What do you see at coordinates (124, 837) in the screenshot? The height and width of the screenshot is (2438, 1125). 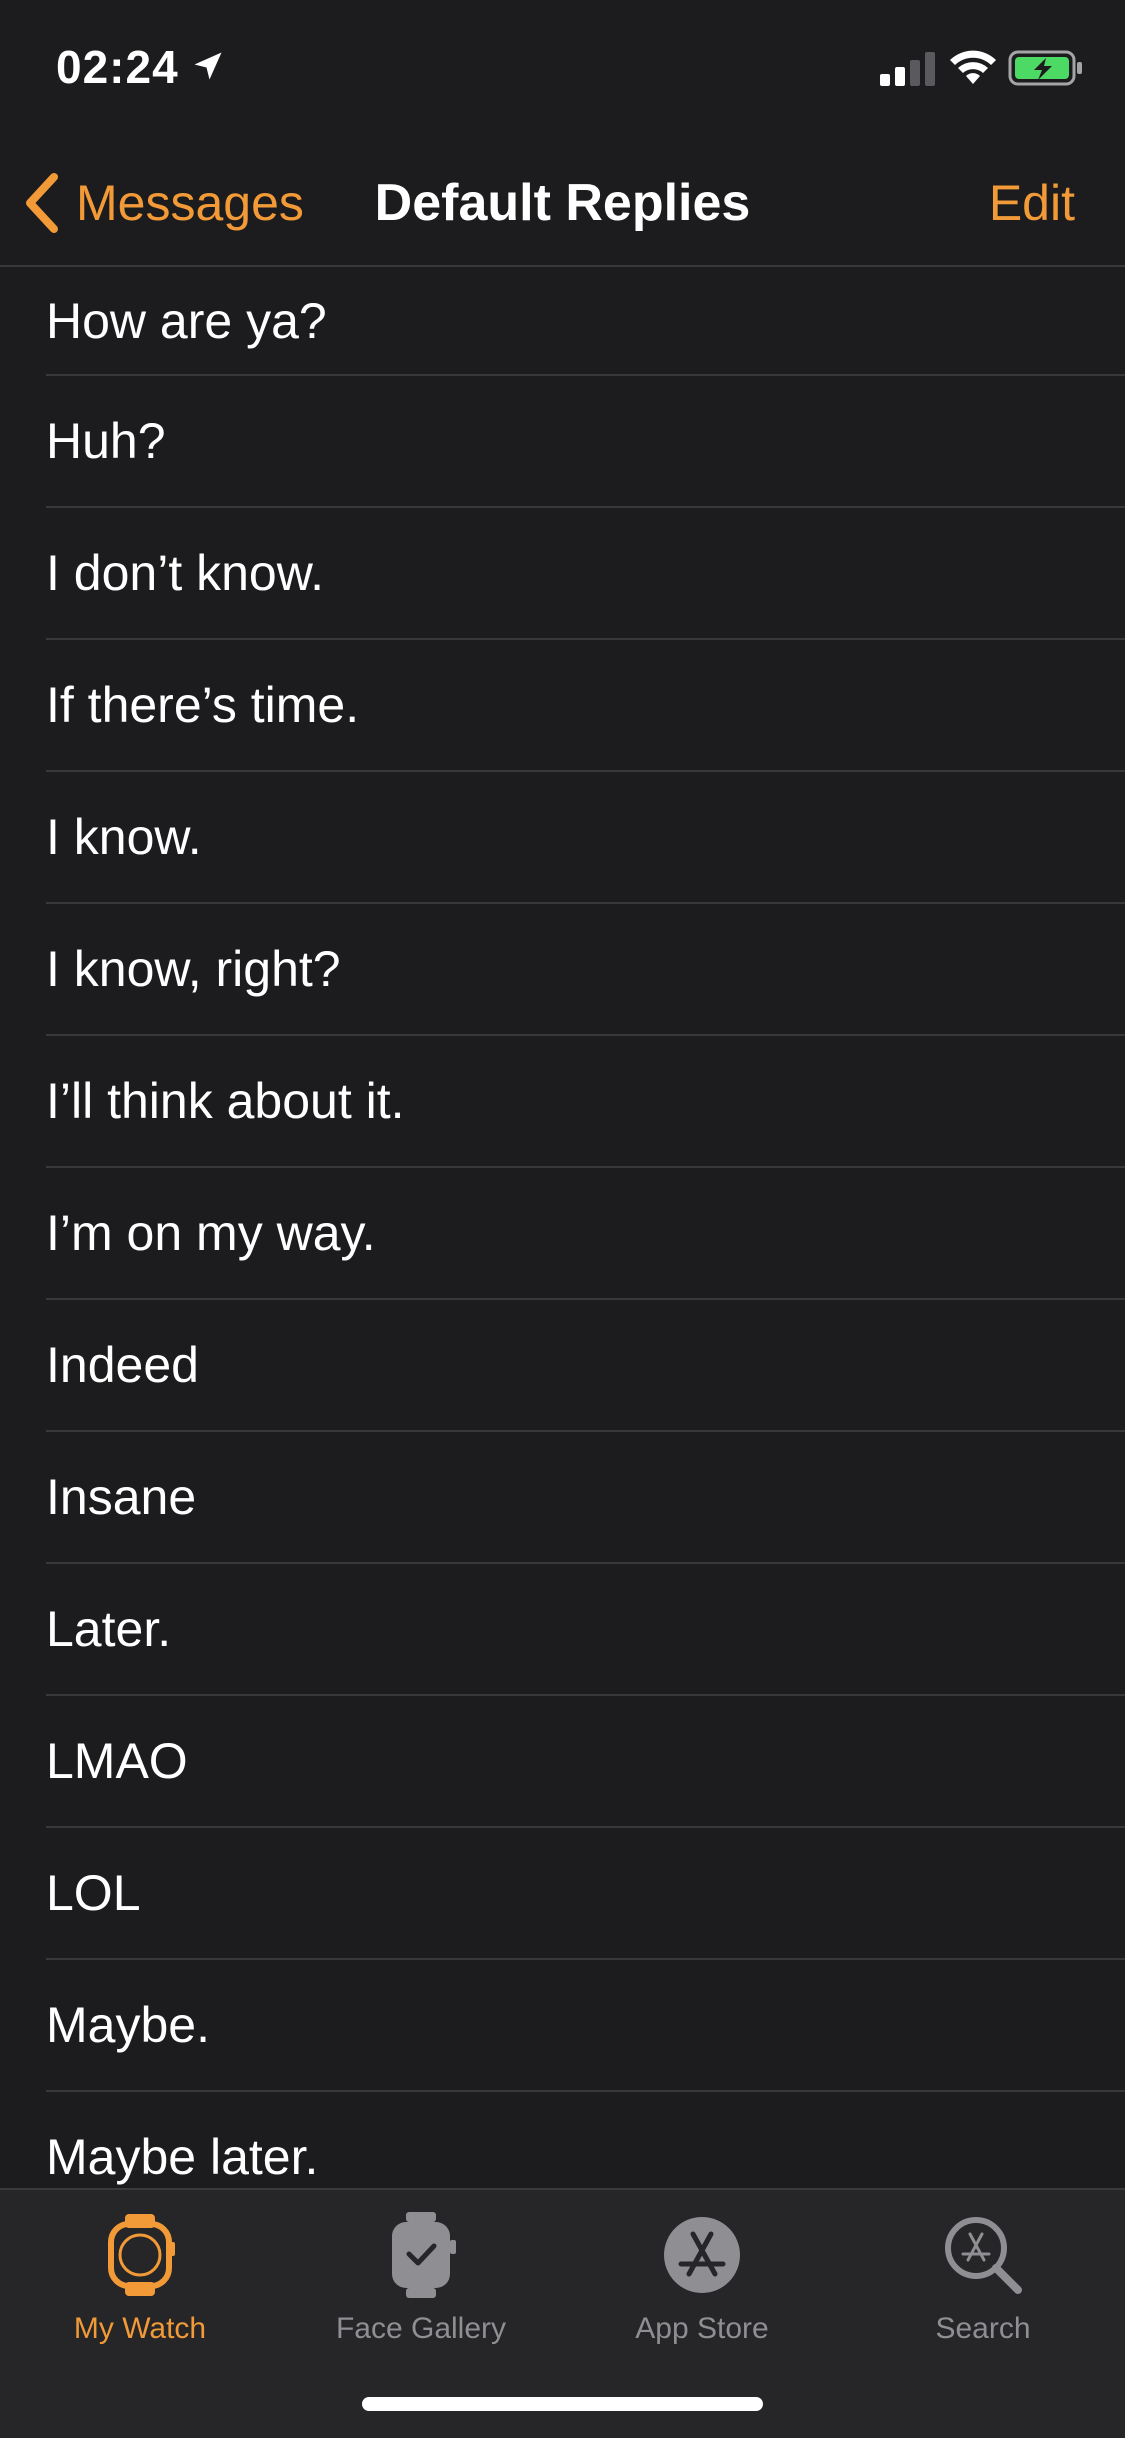 I see `reply-label: I know.` at bounding box center [124, 837].